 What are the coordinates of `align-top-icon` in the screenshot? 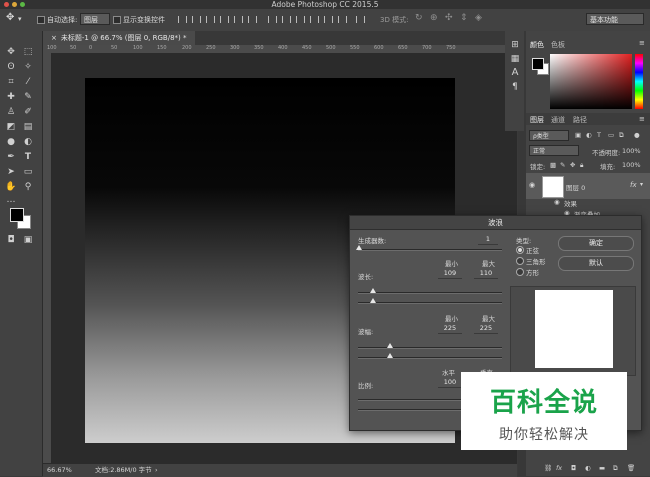 It's located at (182, 19).